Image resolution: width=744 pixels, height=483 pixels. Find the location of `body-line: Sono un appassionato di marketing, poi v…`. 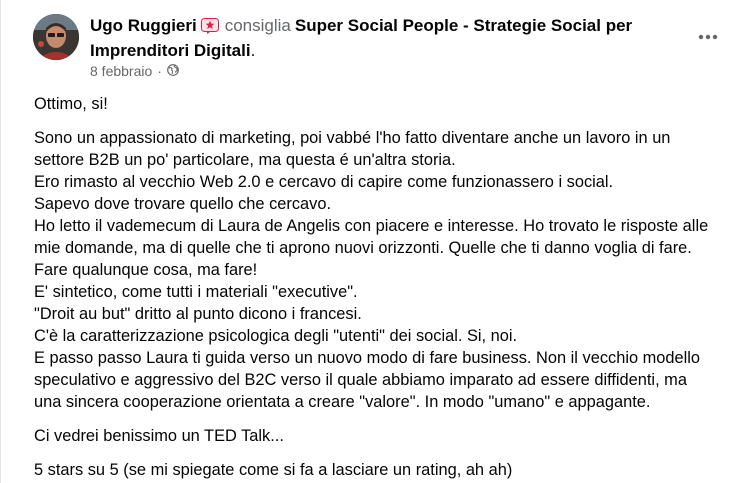

body-line: Sono un appassionato di marketing, poi v… is located at coordinates (352, 138).